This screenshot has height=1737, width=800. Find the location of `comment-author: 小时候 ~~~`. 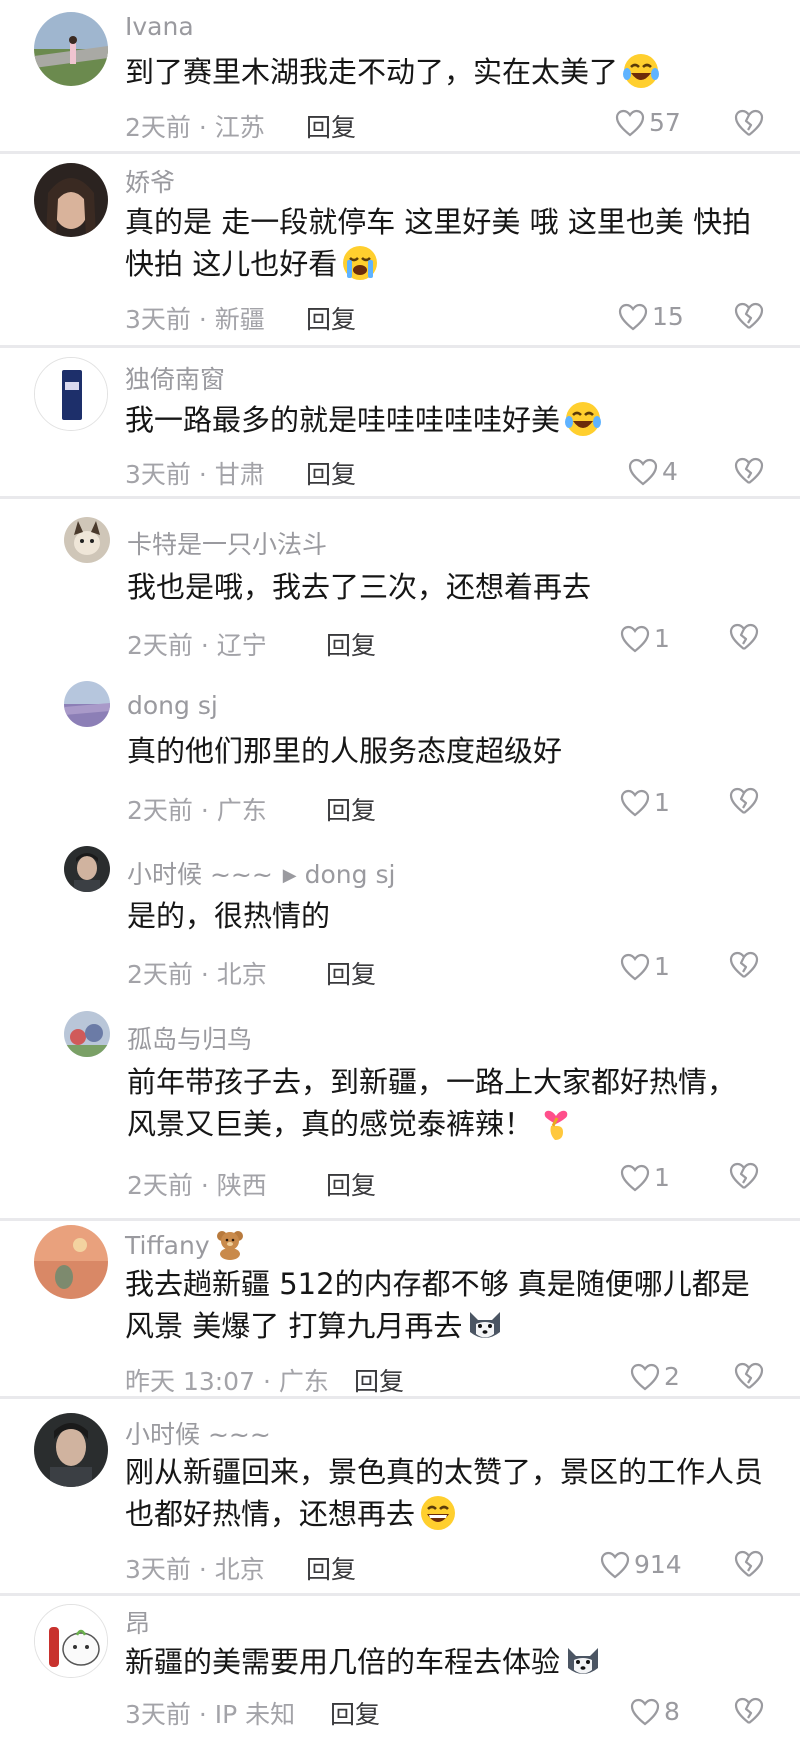

comment-author: 小时候 ~~~ is located at coordinates (198, 1433).